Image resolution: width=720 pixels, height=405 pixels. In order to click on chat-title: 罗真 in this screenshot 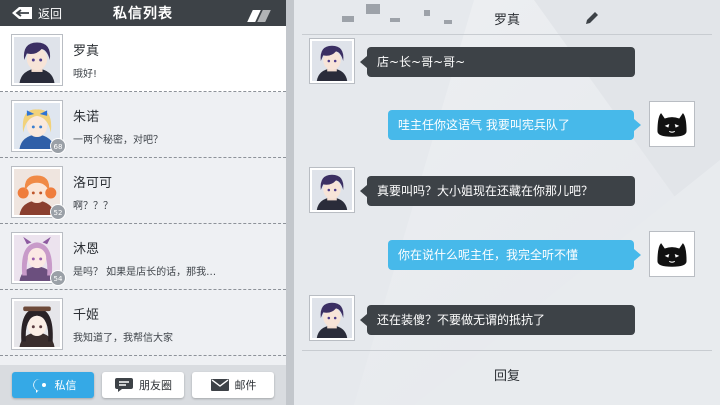, I will do `click(506, 20)`.